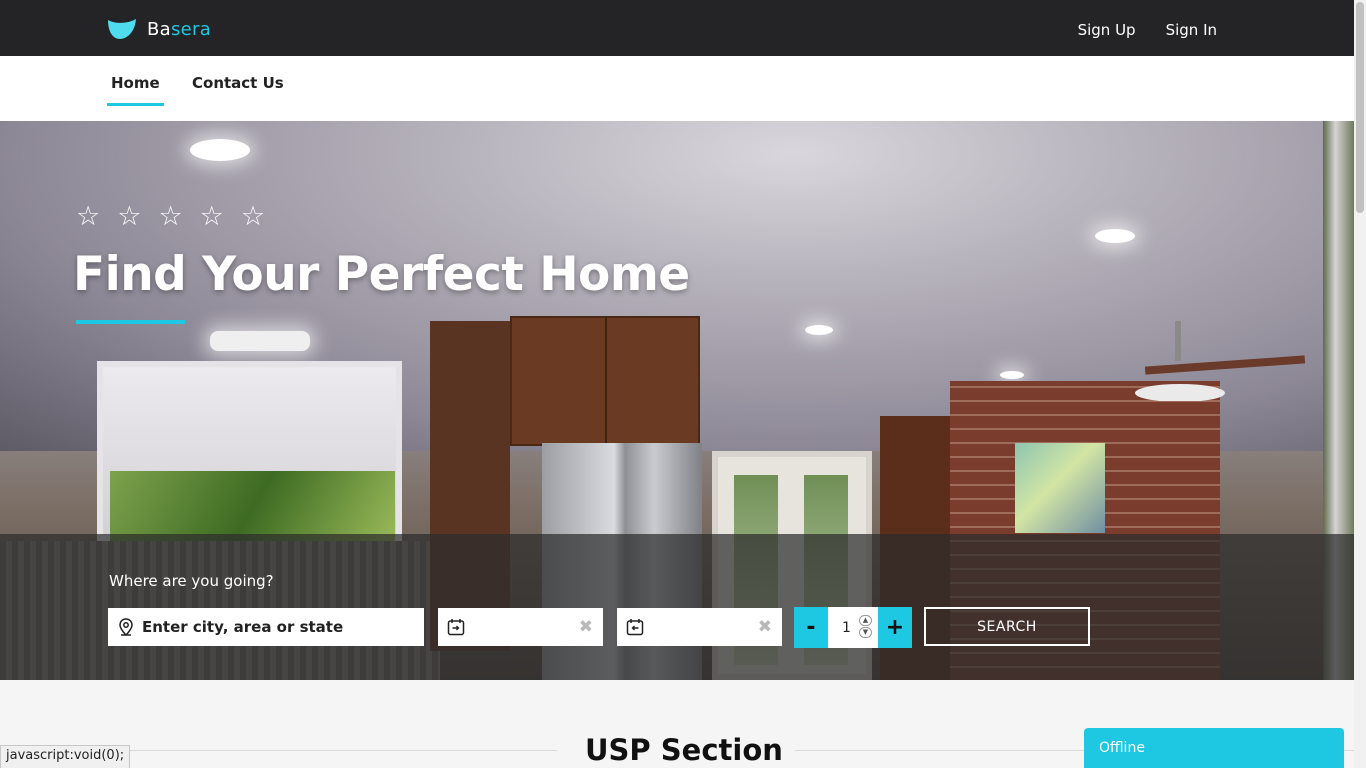 This screenshot has height=768, width=1366. I want to click on chat-widget: Offline, so click(1214, 748).